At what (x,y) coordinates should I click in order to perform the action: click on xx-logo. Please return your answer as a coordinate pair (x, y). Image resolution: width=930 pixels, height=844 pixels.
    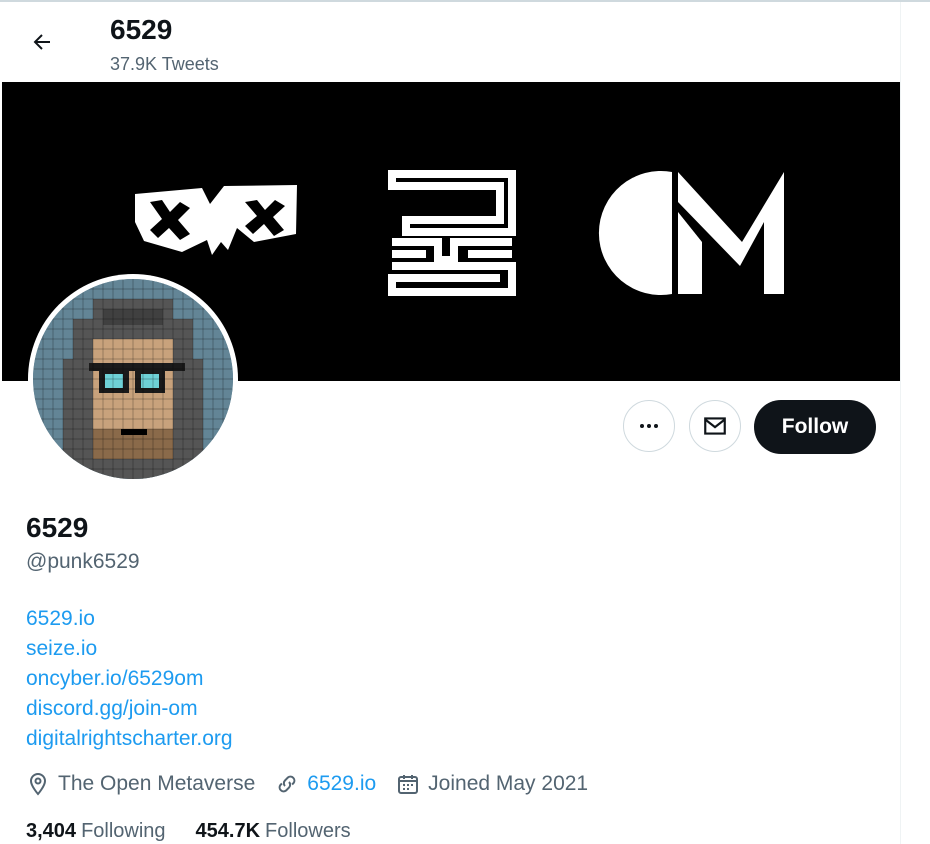
    Looking at the image, I should click on (216, 220).